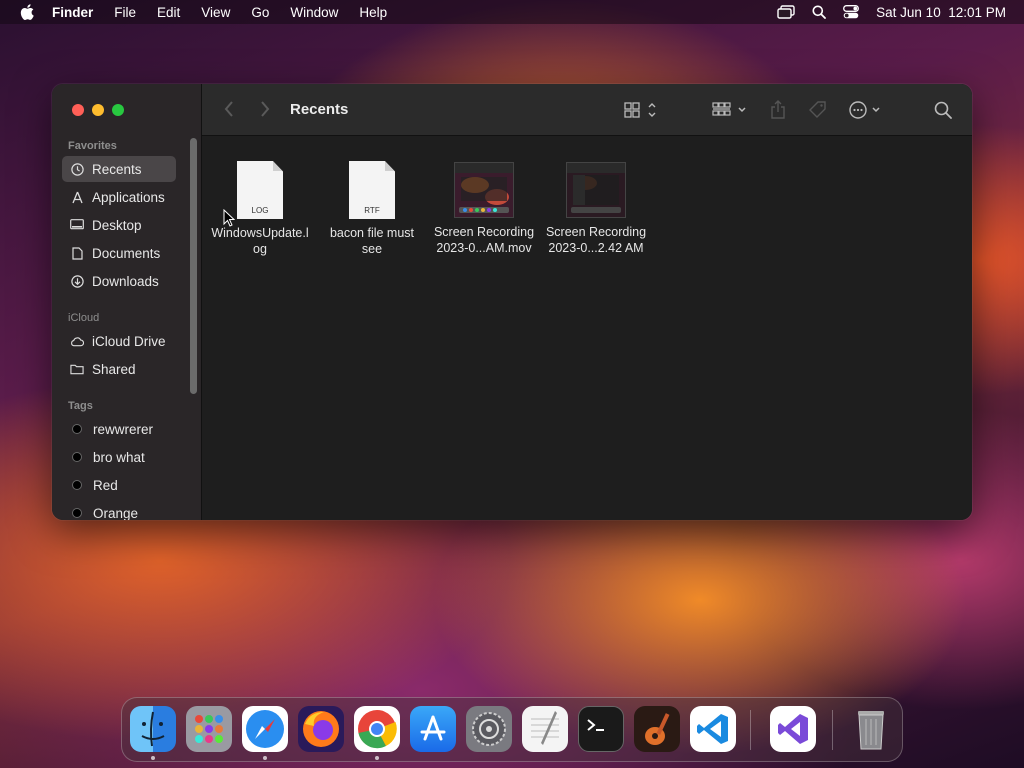  What do you see at coordinates (114, 369) in the screenshot?
I see `sidebar-item-label: Shared` at bounding box center [114, 369].